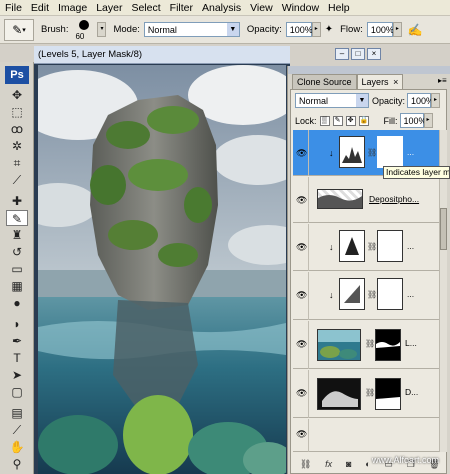 The image size is (450, 474). Describe the element at coordinates (397, 29) in the screenshot. I see `flow-slider-arrow: ▸` at that location.